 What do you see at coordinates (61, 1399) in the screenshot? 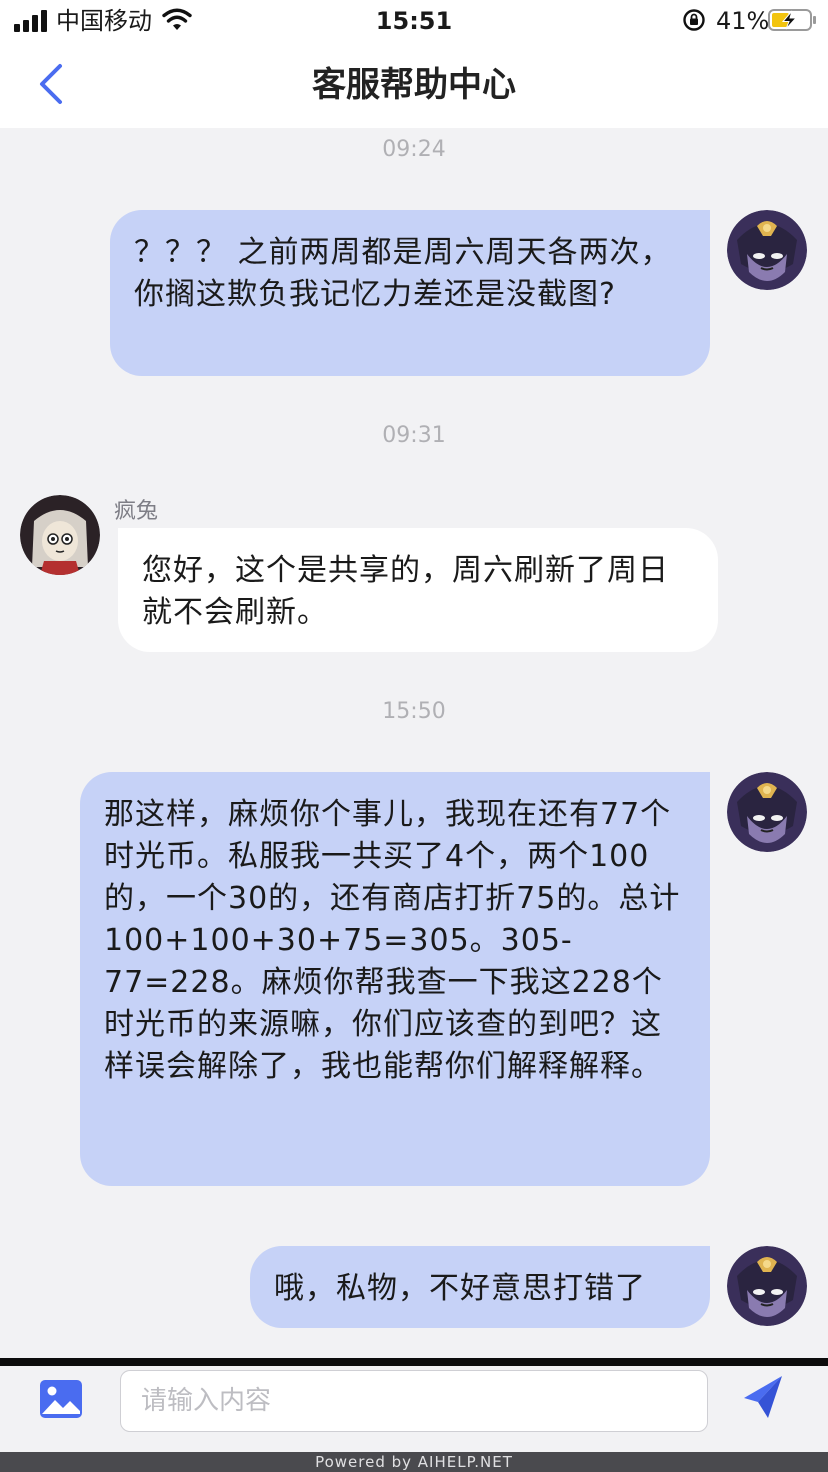
I see `image-upload-icon` at bounding box center [61, 1399].